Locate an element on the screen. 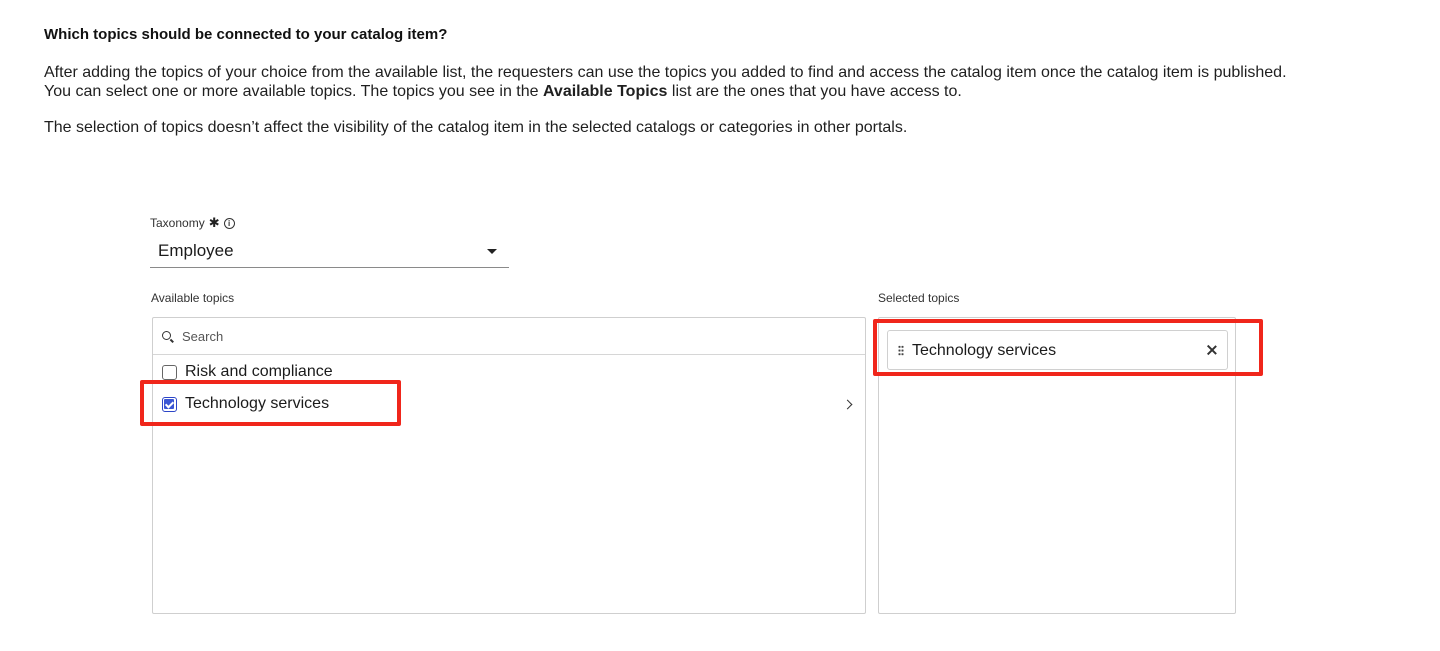  available-topics-label: Available topics is located at coordinates (193, 298).